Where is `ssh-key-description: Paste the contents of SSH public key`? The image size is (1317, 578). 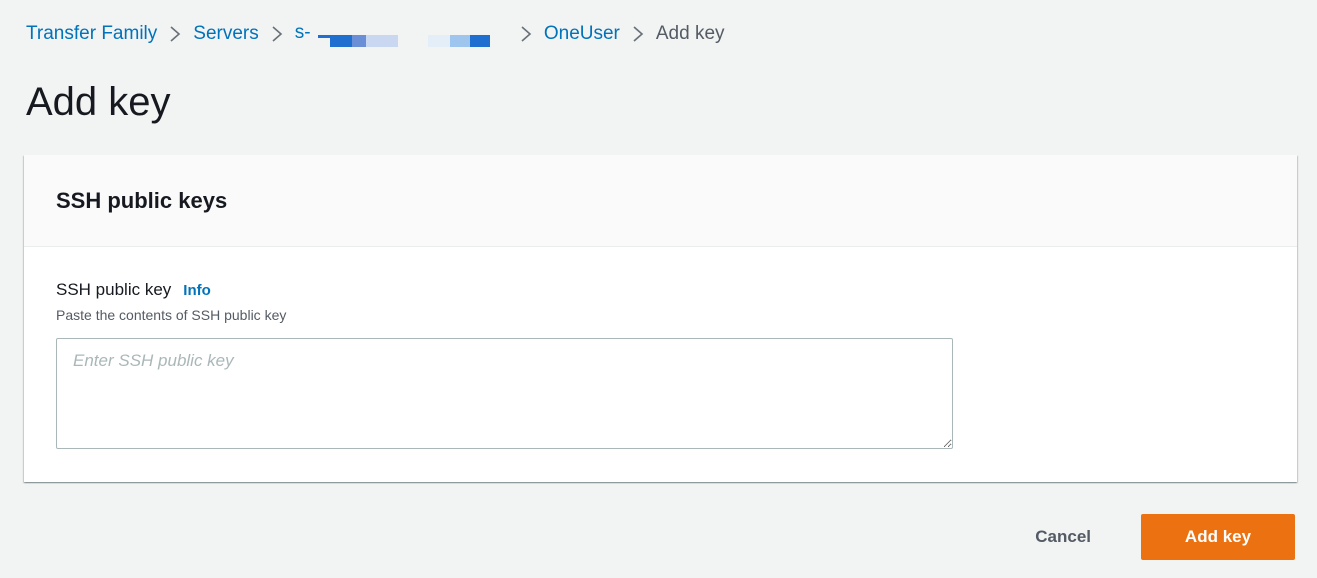
ssh-key-description: Paste the contents of SSH public key is located at coordinates (171, 315).